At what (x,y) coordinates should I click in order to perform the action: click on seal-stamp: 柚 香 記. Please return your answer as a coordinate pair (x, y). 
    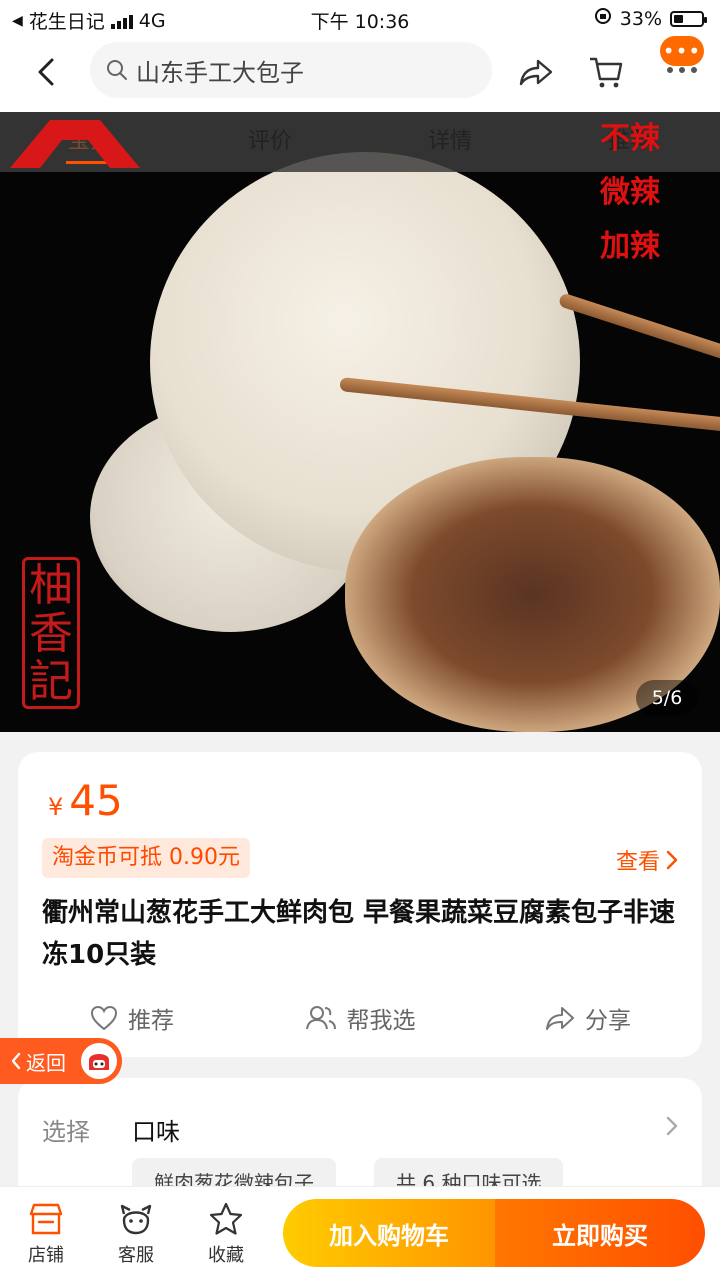
    Looking at the image, I should click on (51, 633).